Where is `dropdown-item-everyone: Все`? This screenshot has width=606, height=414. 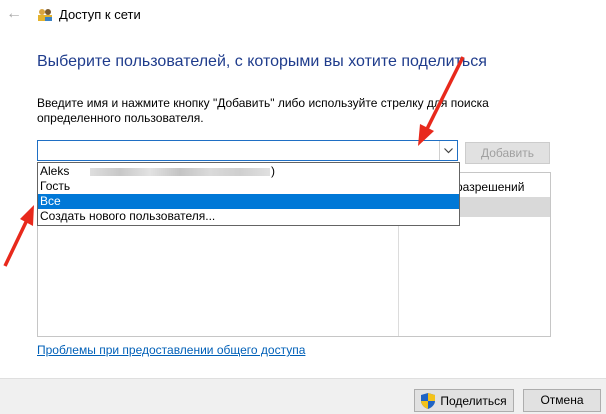 dropdown-item-everyone: Все is located at coordinates (248, 201).